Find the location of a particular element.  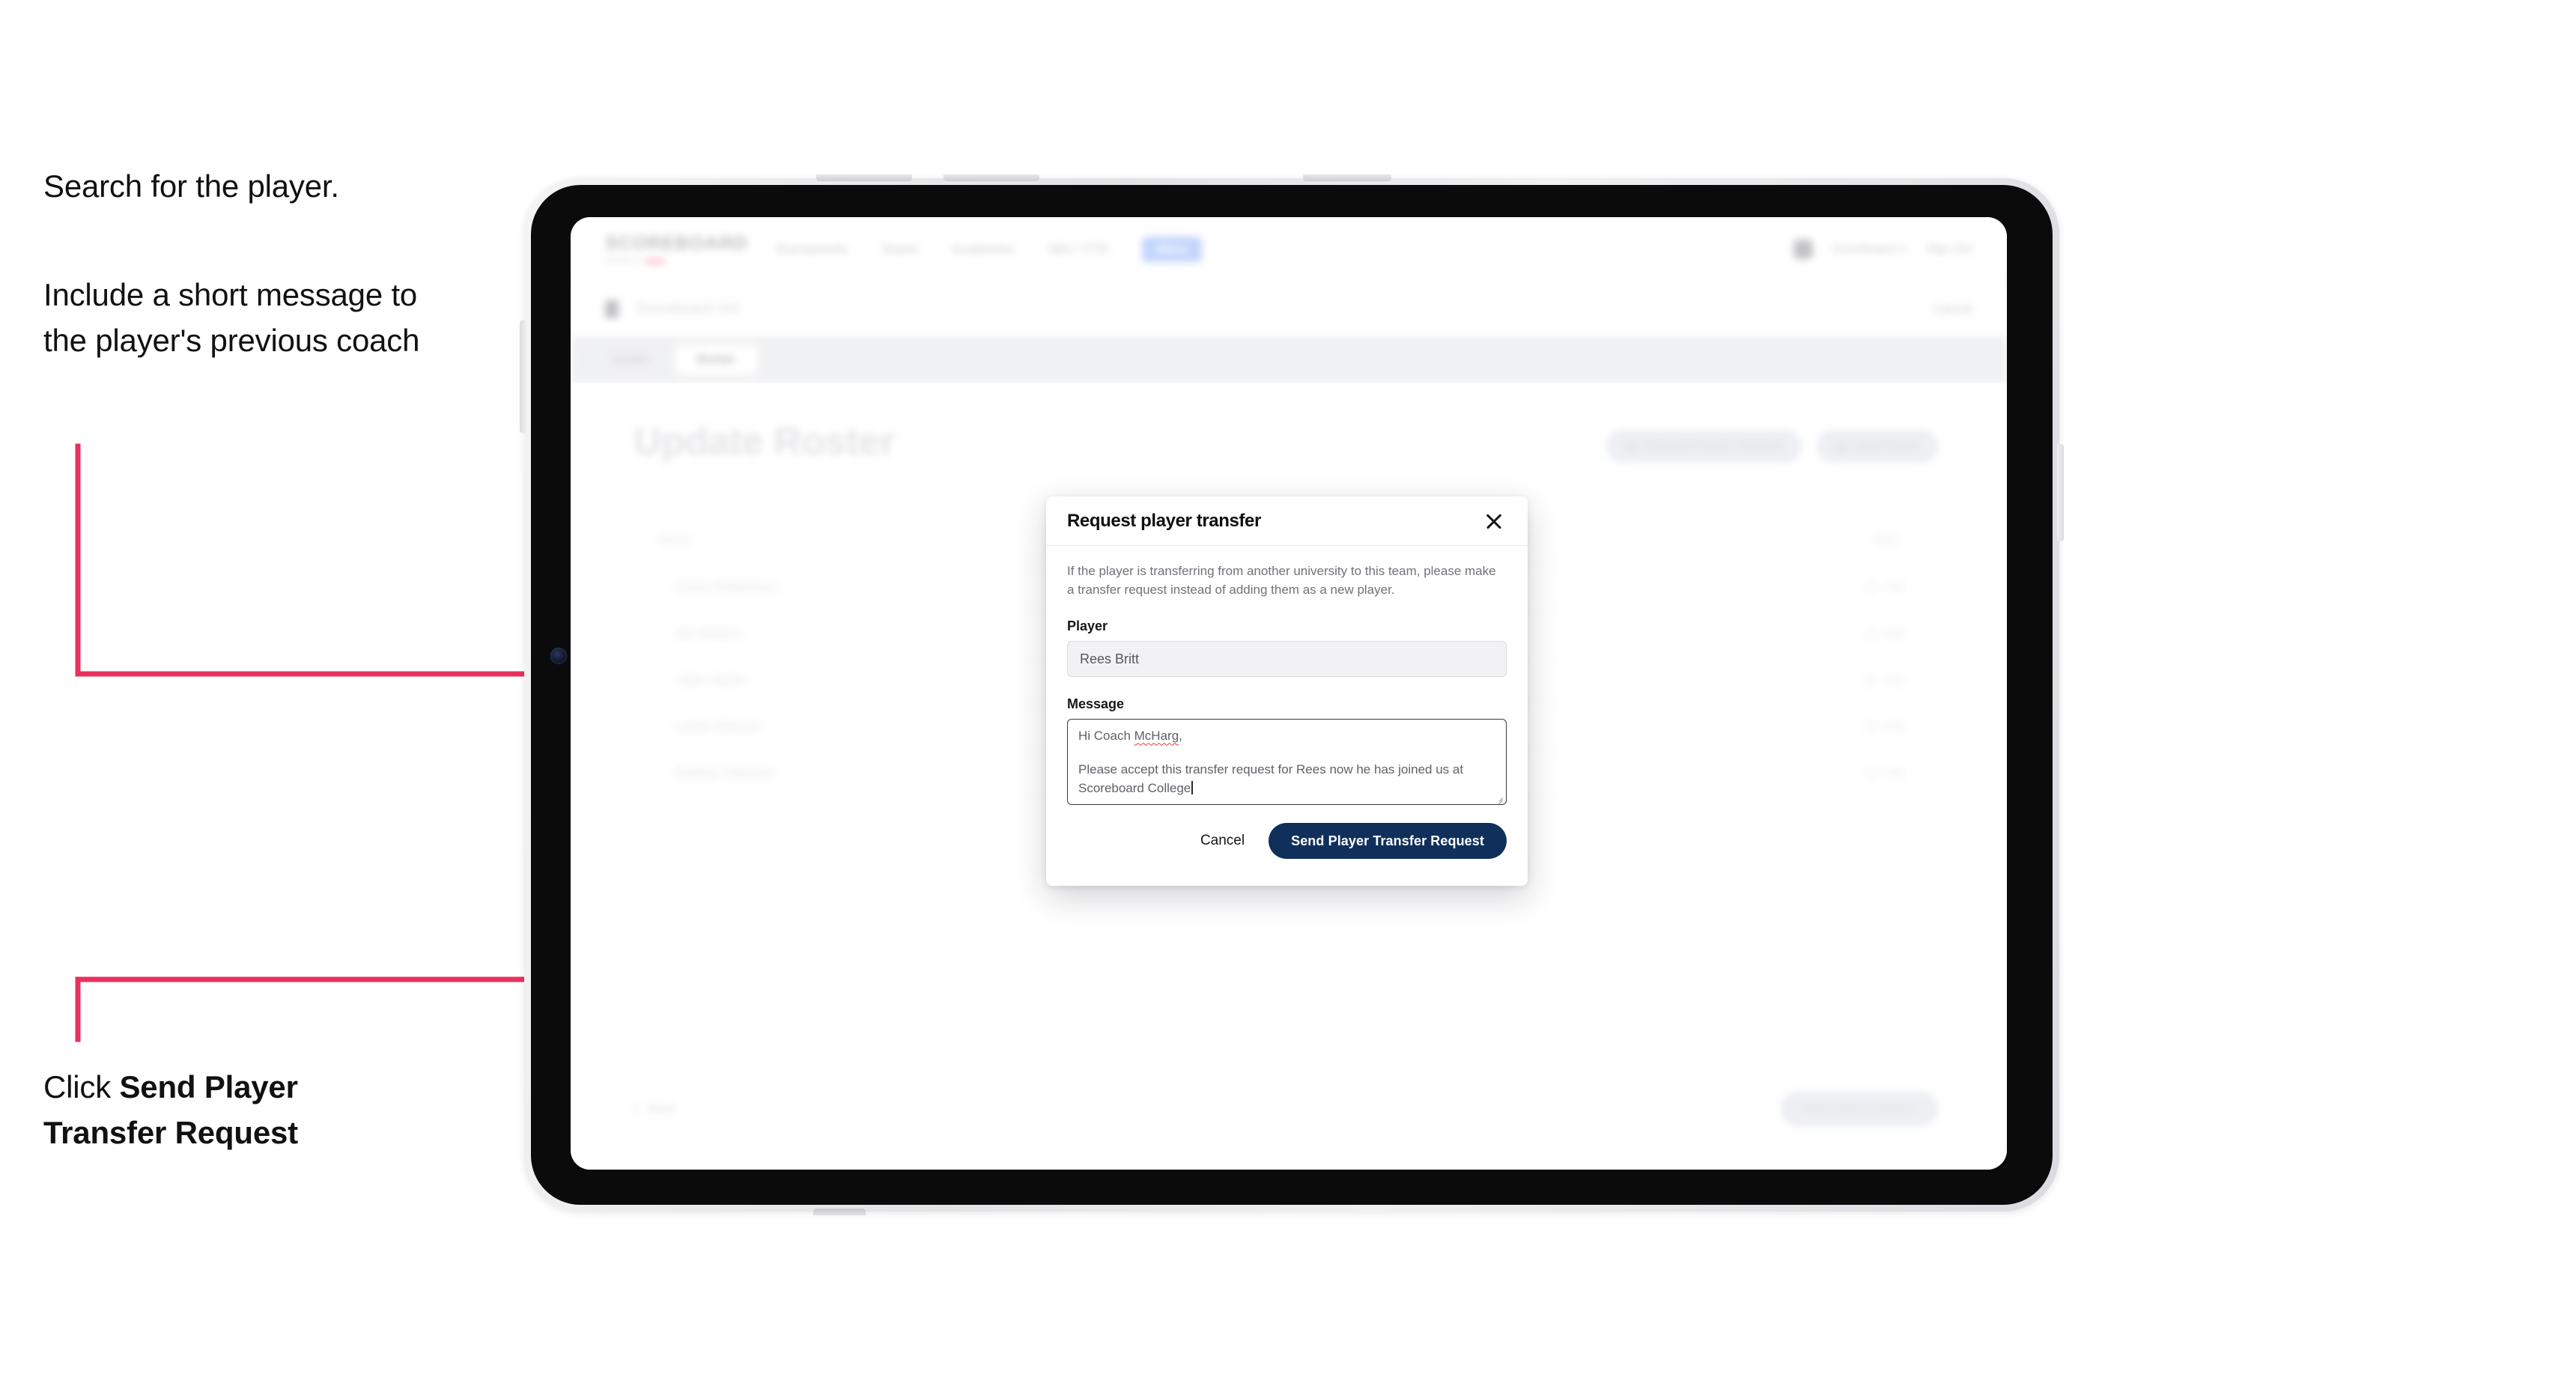

close-icon is located at coordinates (1494, 521).